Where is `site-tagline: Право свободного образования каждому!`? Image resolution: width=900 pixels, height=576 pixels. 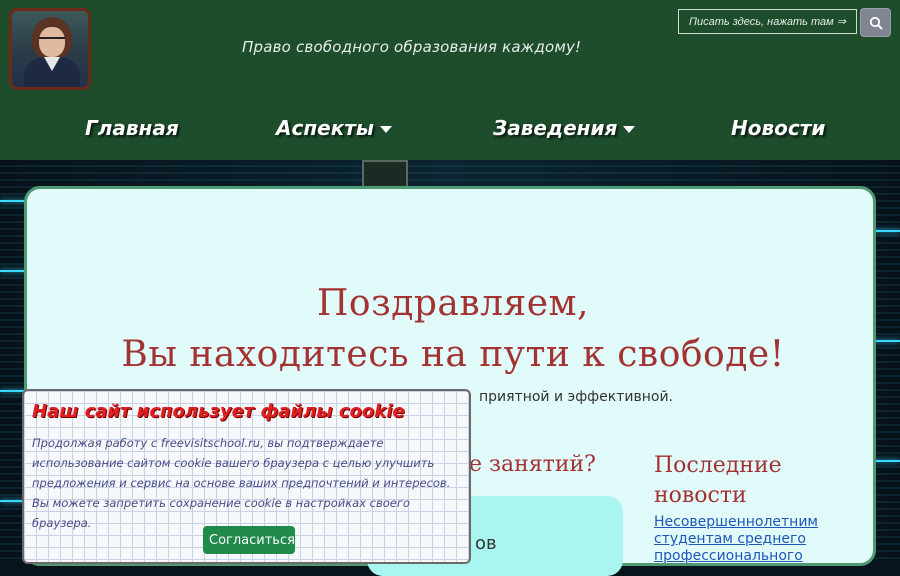
site-tagline: Право свободного образования каждому! is located at coordinates (412, 47).